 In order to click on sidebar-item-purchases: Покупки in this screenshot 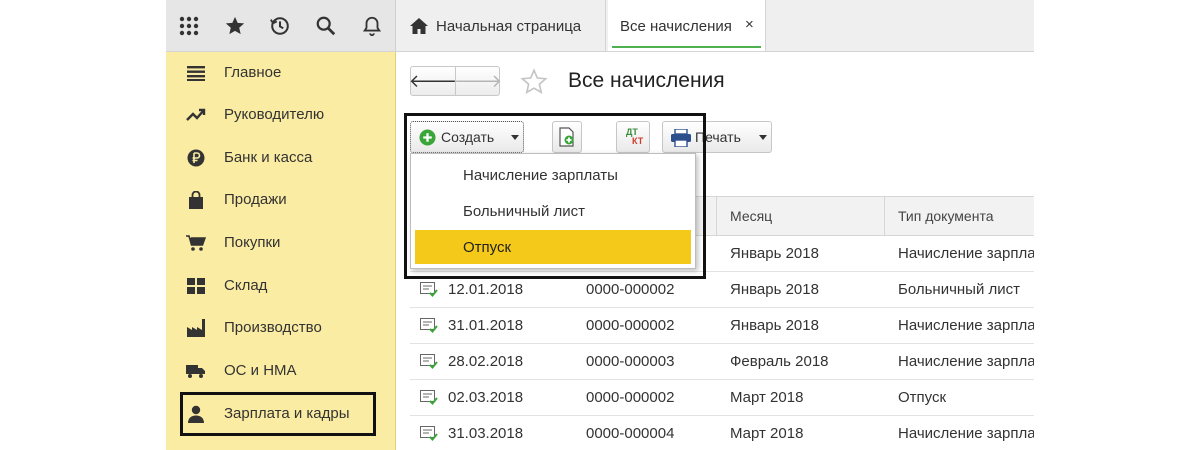, I will do `click(281, 243)`.